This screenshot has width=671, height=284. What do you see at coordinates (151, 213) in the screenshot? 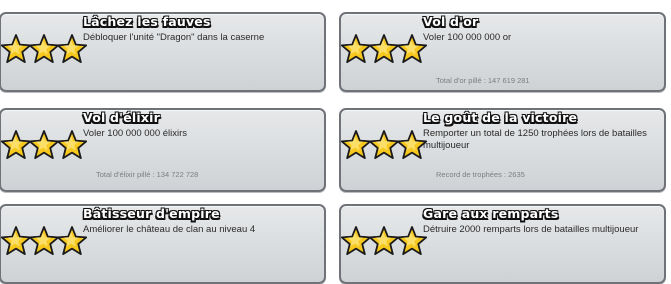
I see `achievement-title: Bâtisseur d'empire` at bounding box center [151, 213].